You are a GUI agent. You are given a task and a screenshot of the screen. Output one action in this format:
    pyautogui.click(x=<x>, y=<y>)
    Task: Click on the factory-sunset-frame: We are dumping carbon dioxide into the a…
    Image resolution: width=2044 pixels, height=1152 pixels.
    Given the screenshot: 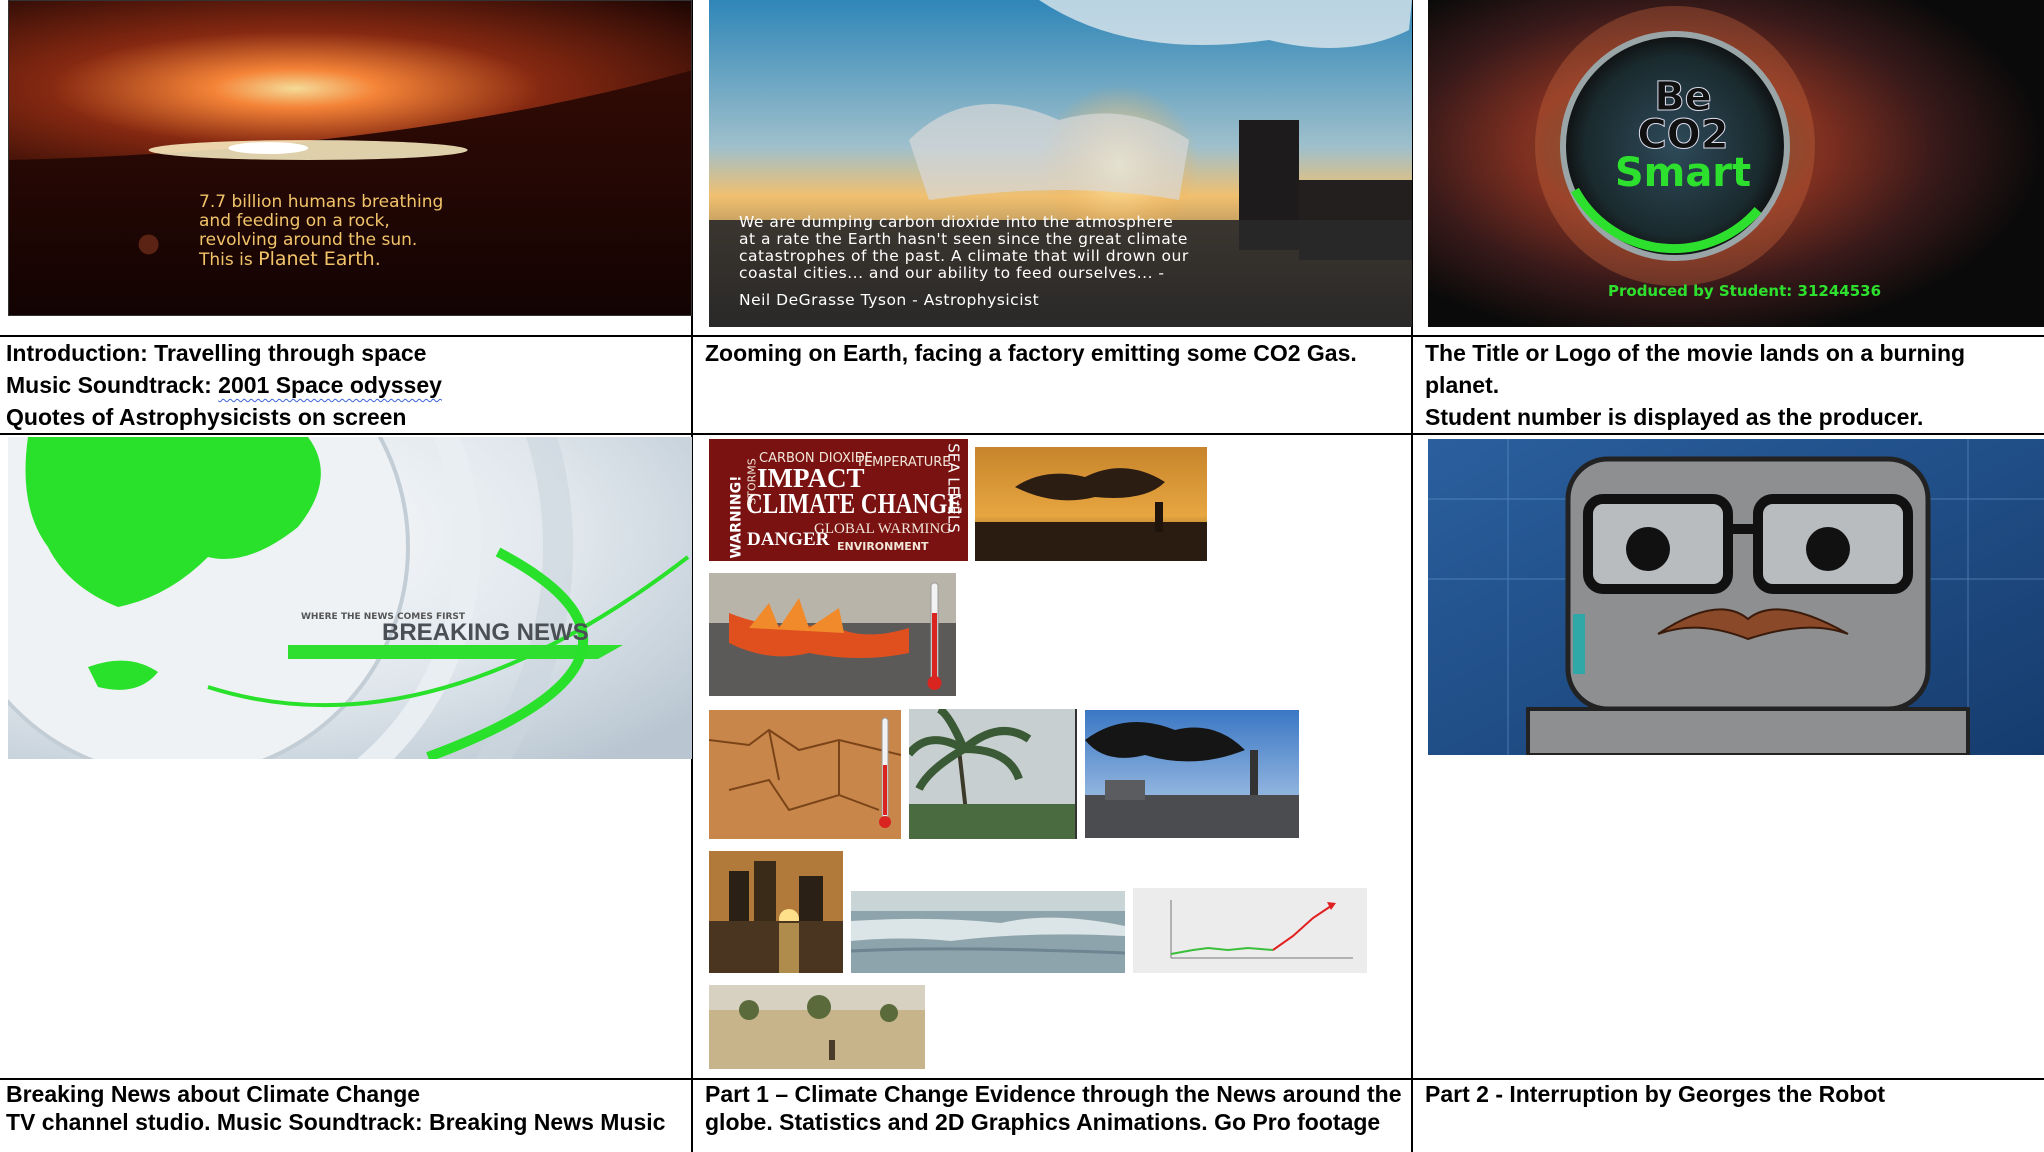 What is the action you would take?
    pyautogui.click(x=1060, y=163)
    